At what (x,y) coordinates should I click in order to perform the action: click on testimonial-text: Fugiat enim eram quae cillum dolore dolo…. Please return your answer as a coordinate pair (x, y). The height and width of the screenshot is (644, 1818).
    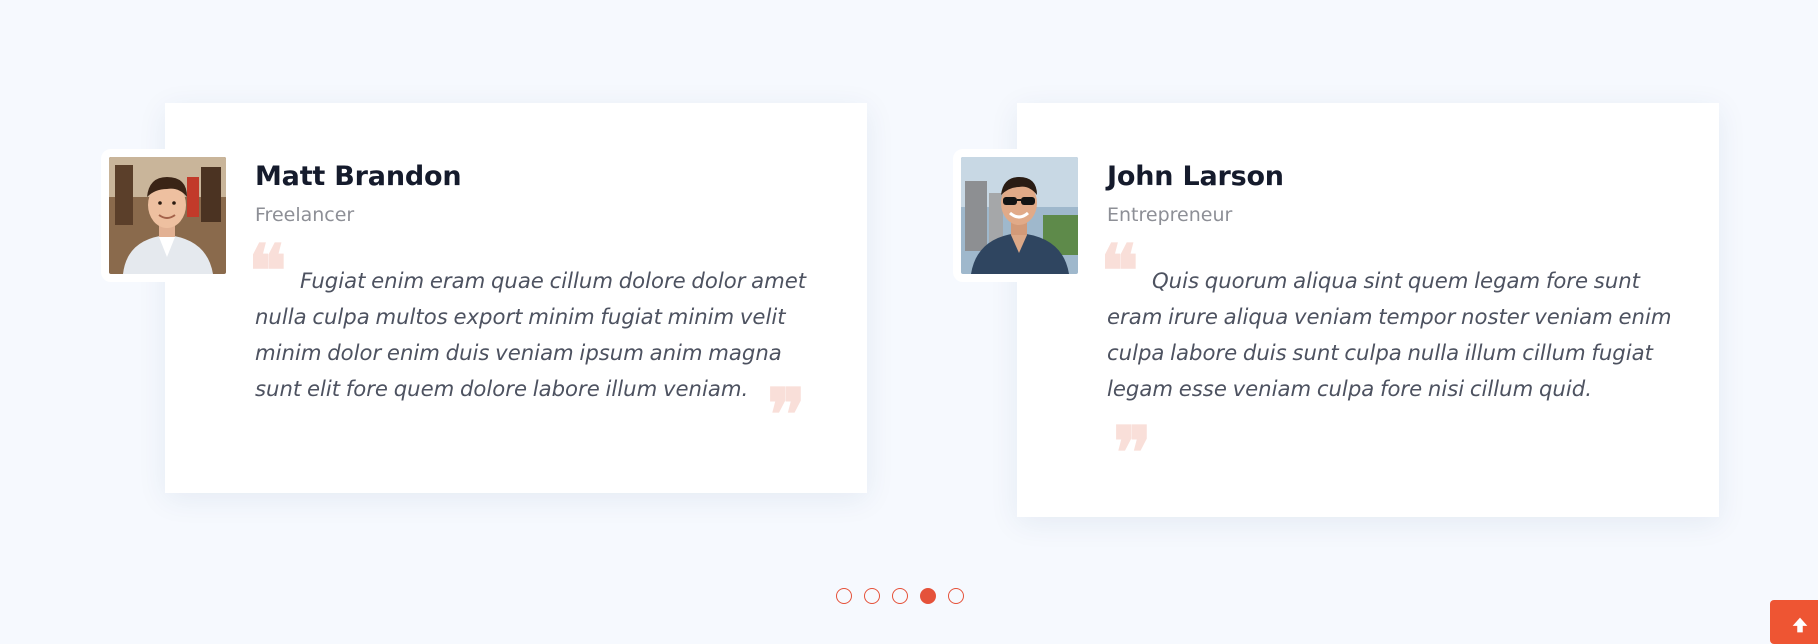
    Looking at the image, I should click on (531, 334).